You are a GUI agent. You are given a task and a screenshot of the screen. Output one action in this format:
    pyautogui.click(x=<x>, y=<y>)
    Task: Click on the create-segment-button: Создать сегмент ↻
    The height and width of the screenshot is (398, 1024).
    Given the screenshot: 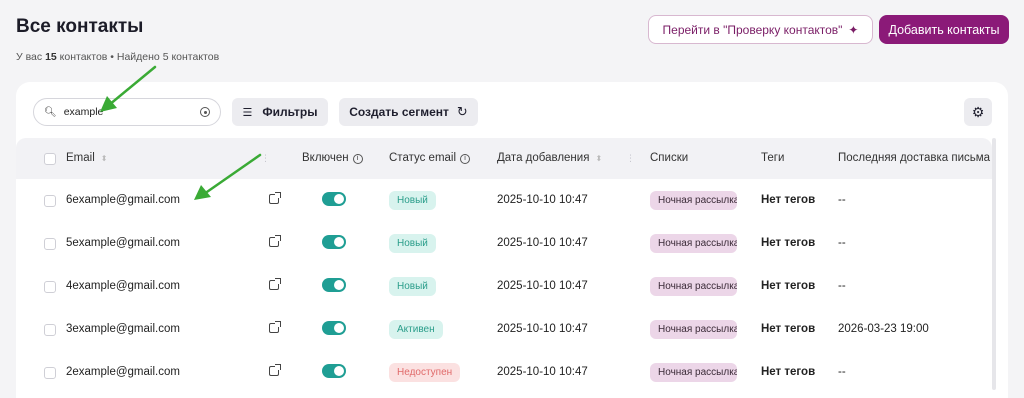 What is the action you would take?
    pyautogui.click(x=408, y=112)
    